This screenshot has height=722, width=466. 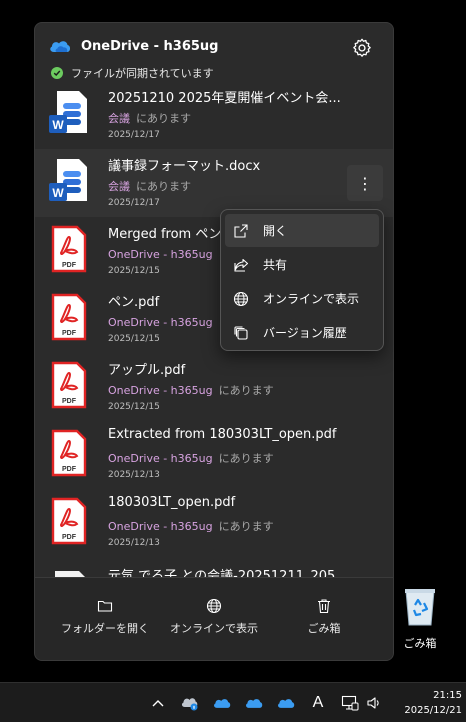 What do you see at coordinates (150, 46) in the screenshot?
I see `flyout-title: OneDrive - h365ug` at bounding box center [150, 46].